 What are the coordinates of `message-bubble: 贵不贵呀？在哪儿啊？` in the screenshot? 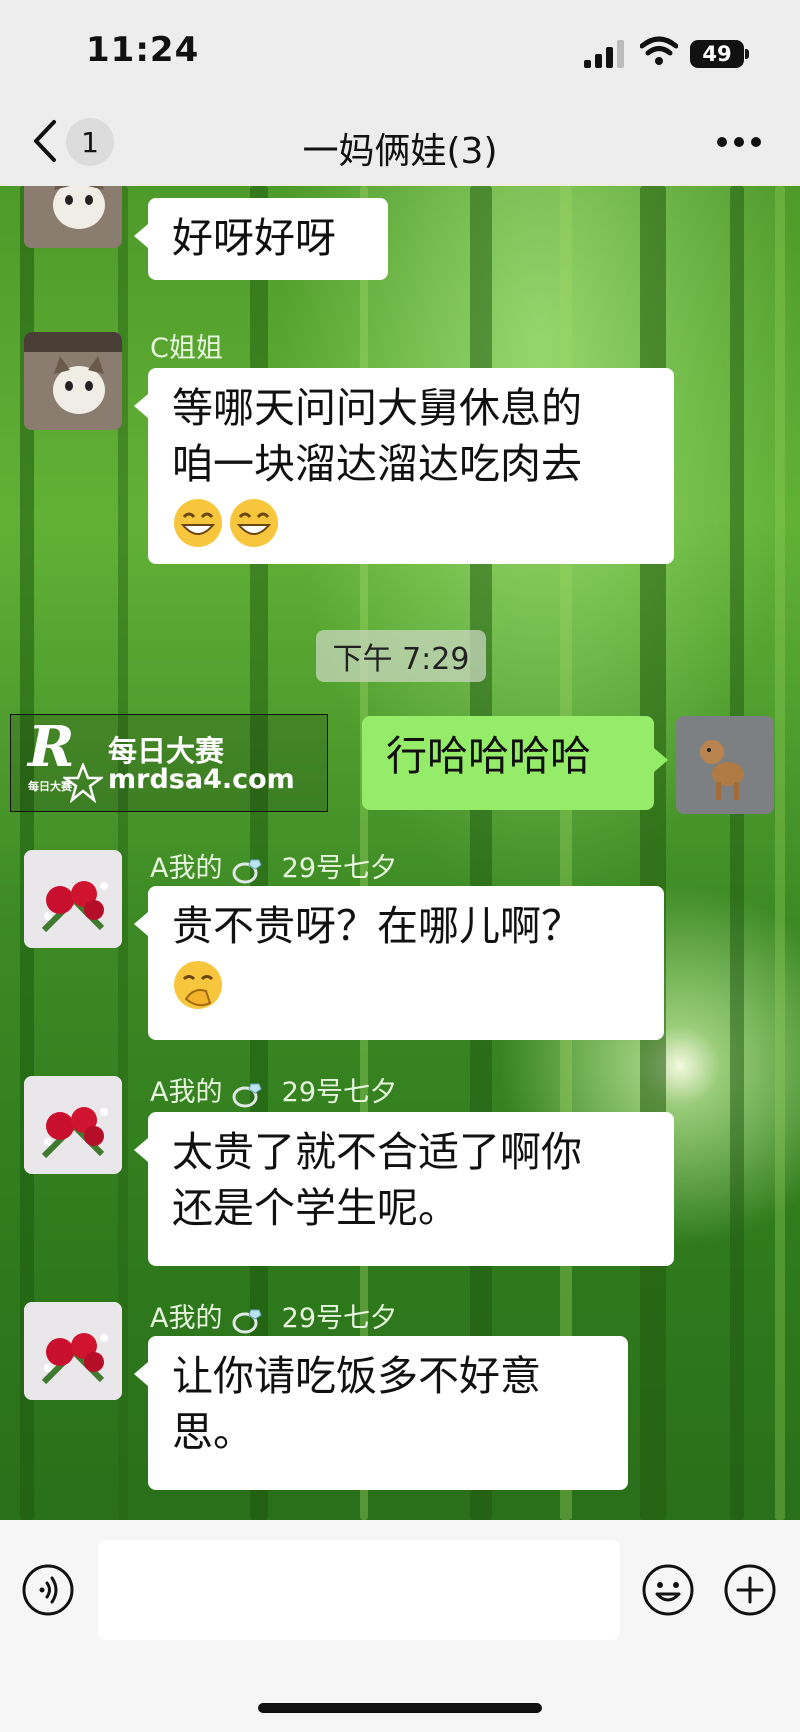 It's located at (399, 963).